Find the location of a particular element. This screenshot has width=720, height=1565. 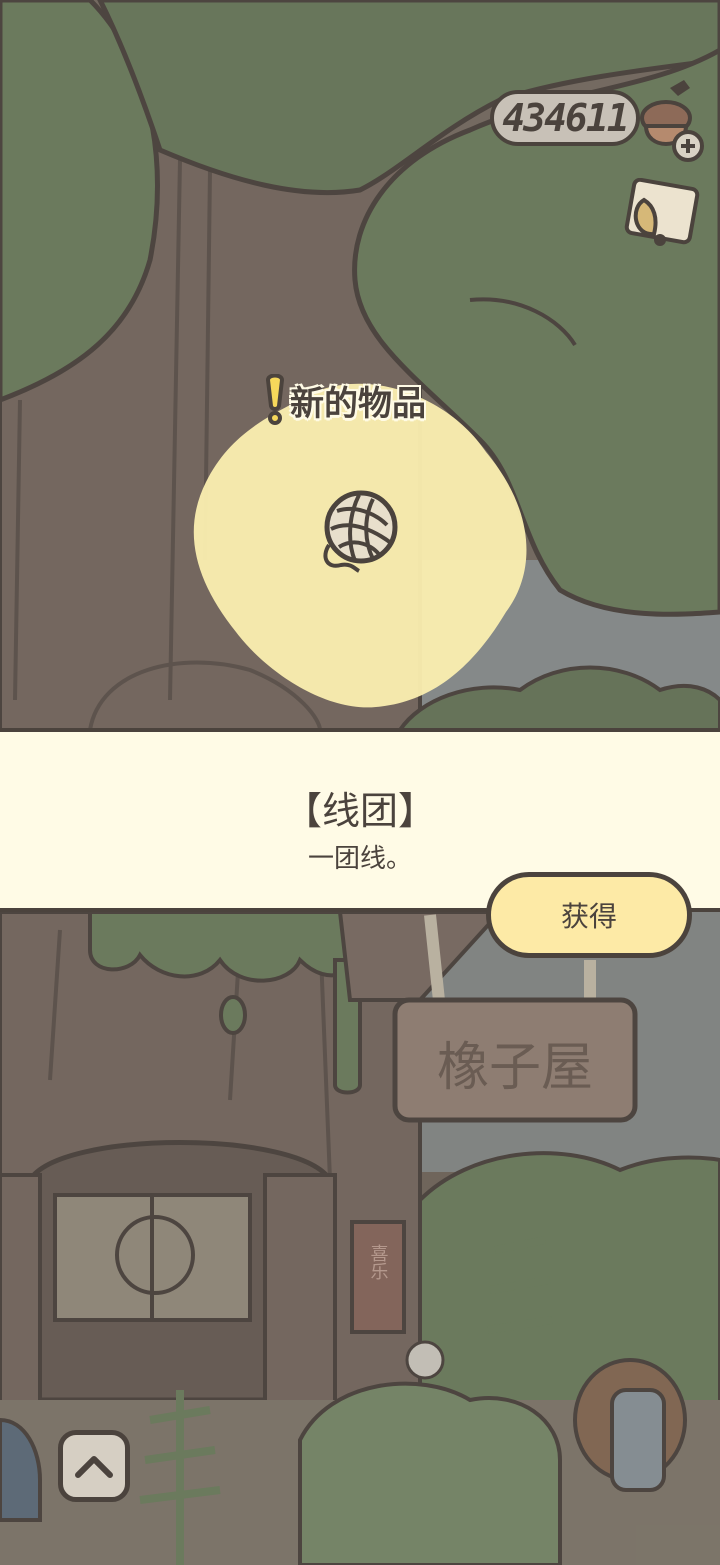

acorn-counter: 434611 is located at coordinates (565, 118).